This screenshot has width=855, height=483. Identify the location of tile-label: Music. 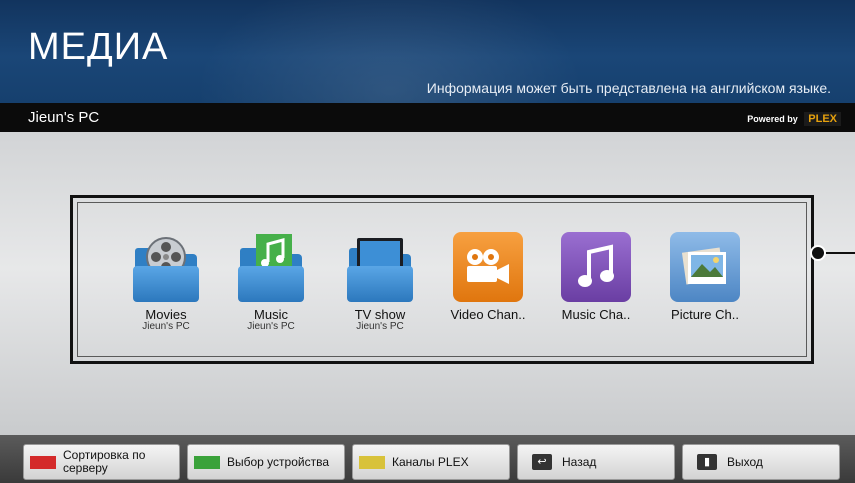
(271, 314).